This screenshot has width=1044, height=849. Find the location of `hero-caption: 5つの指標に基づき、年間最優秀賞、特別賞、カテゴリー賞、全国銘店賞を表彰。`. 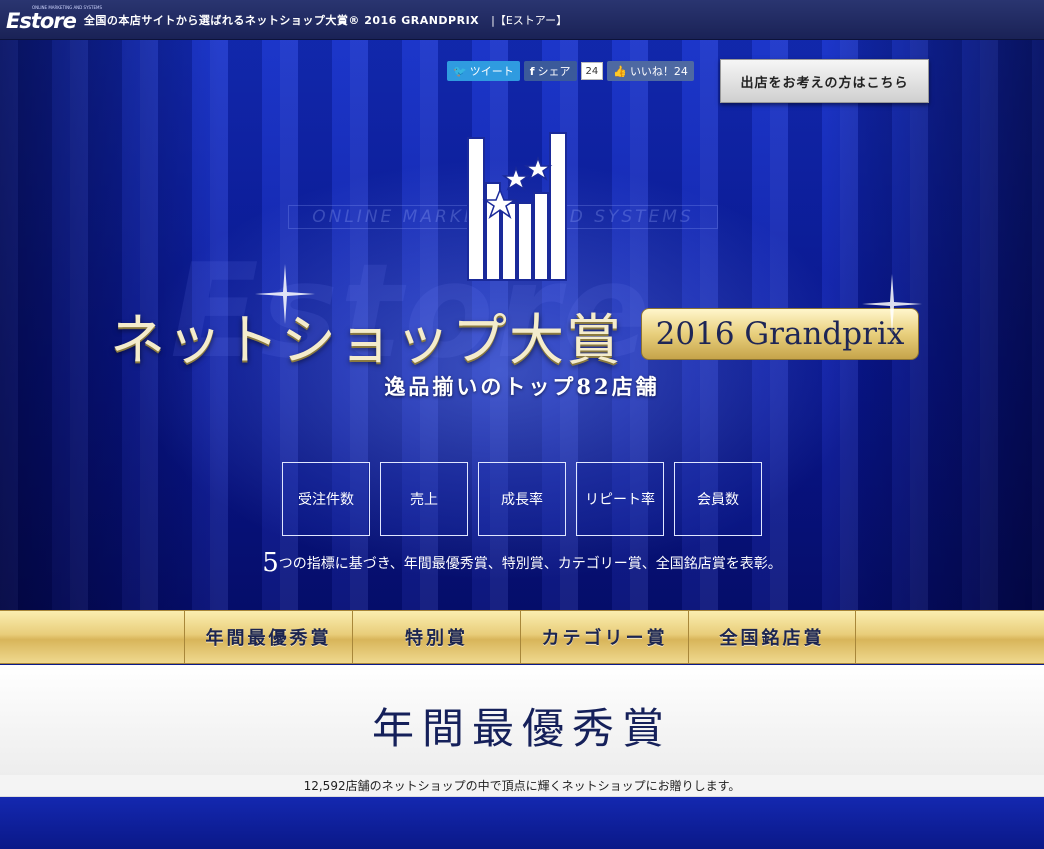

hero-caption: 5つの指標に基づき、年間最優秀賞、特別賞、カテゴリー賞、全国銘店賞を表彰。 is located at coordinates (522, 563).